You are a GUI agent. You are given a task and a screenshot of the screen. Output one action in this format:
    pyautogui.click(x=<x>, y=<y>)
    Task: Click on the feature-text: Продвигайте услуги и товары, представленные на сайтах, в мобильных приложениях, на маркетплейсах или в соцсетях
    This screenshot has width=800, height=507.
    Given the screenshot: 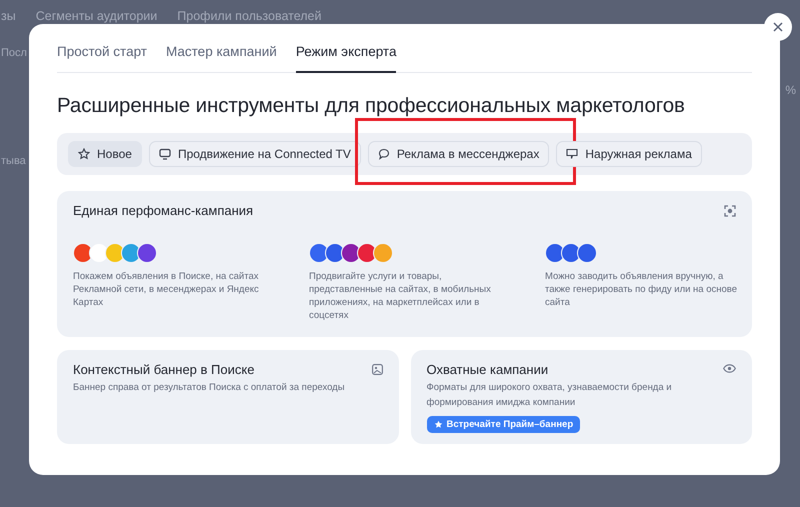 What is the action you would take?
    pyautogui.click(x=400, y=296)
    